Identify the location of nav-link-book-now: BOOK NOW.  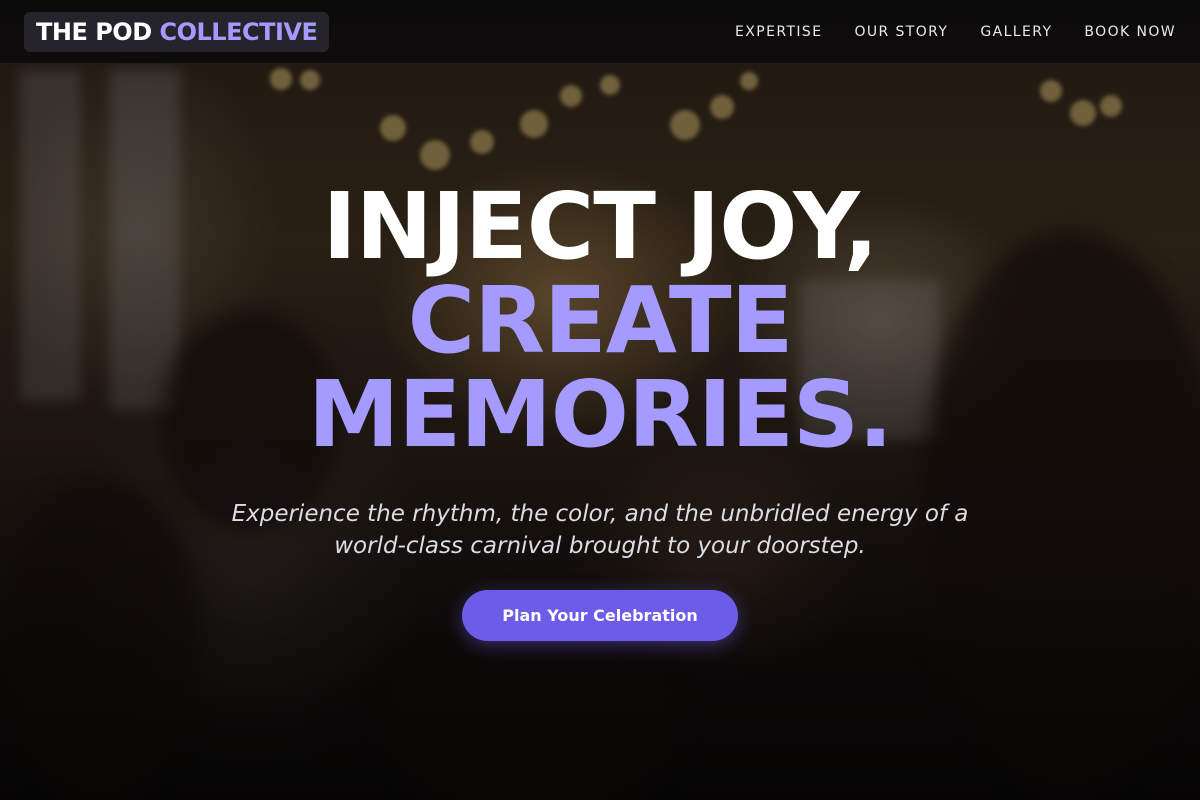
(1130, 32).